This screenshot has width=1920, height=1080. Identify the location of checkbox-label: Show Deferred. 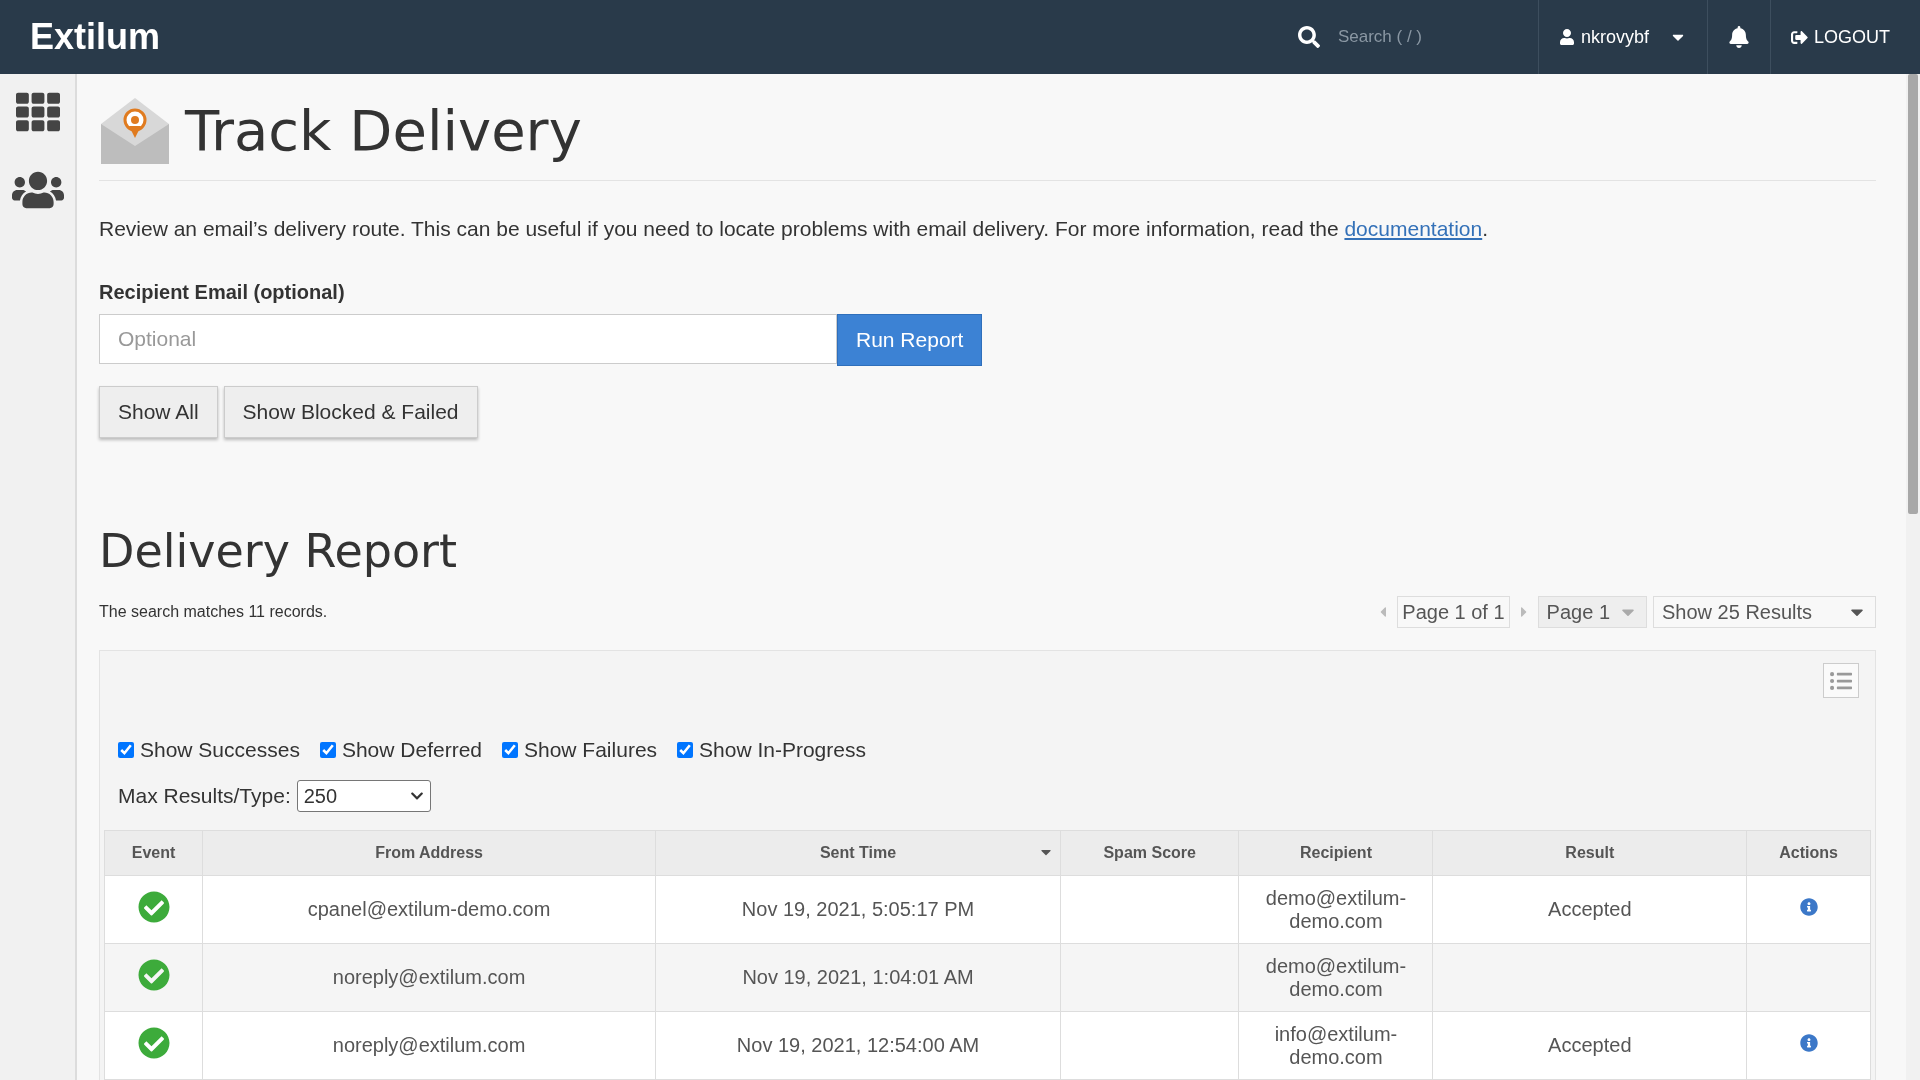
(411, 750).